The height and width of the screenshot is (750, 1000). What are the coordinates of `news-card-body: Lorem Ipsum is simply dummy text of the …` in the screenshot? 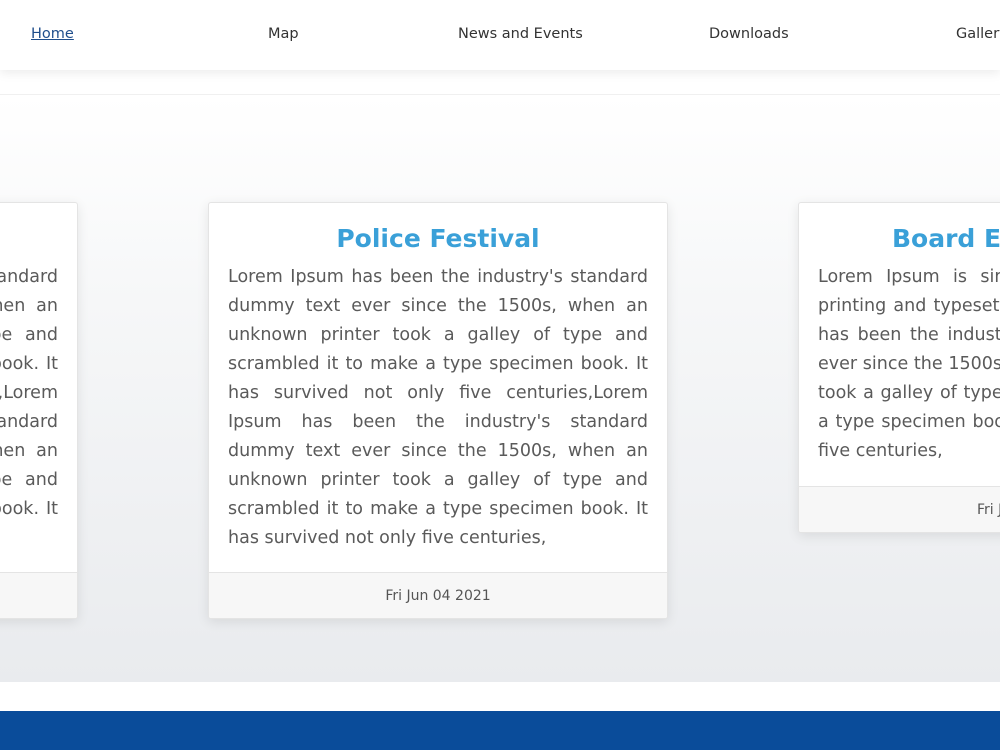 It's located at (909, 364).